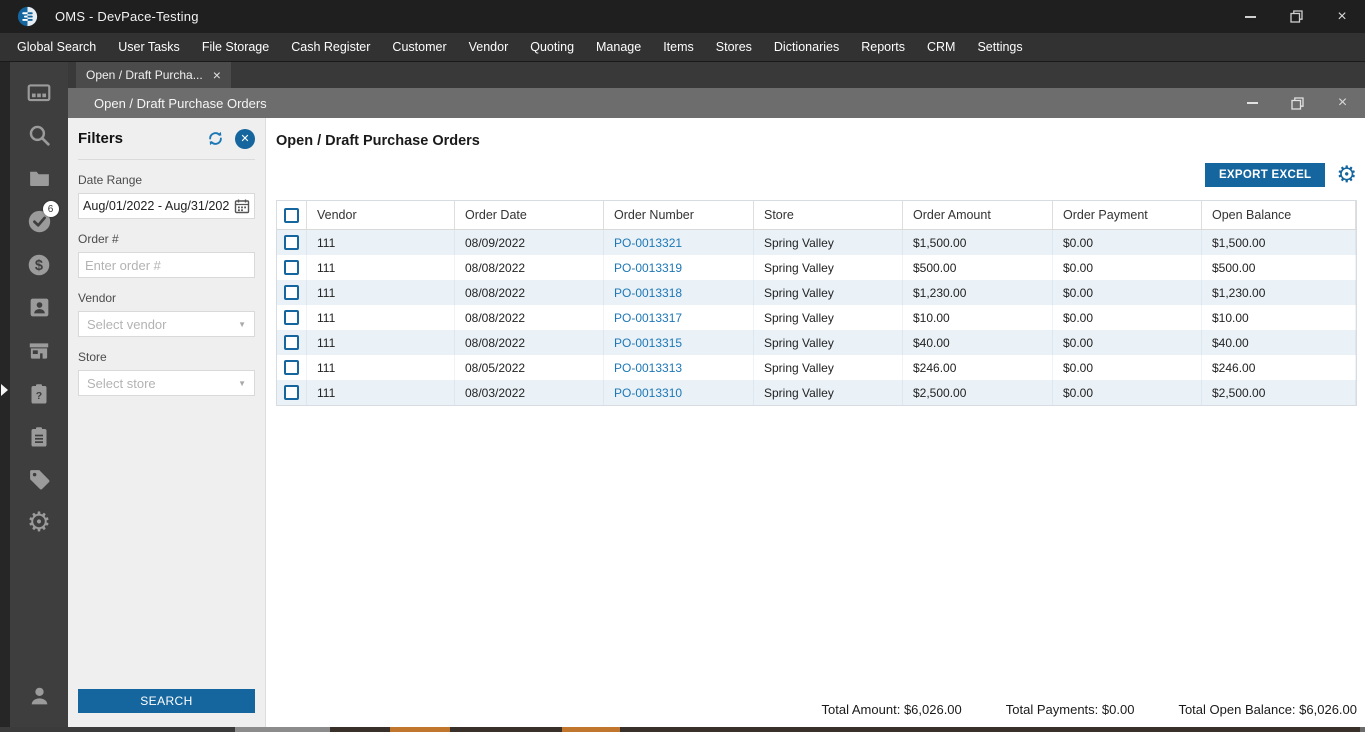 This screenshot has width=1365, height=732. I want to click on menu-item-reports: Reports, so click(883, 47).